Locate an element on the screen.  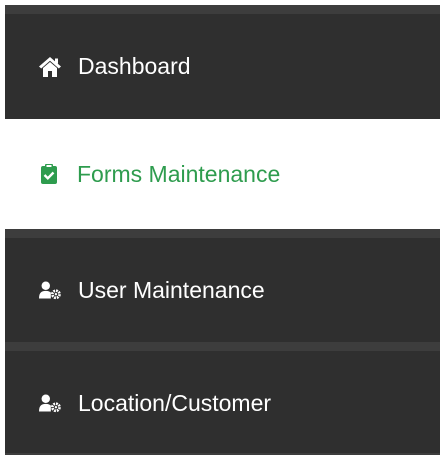
sidebar-item-label: Forms Maintenance is located at coordinates (179, 173).